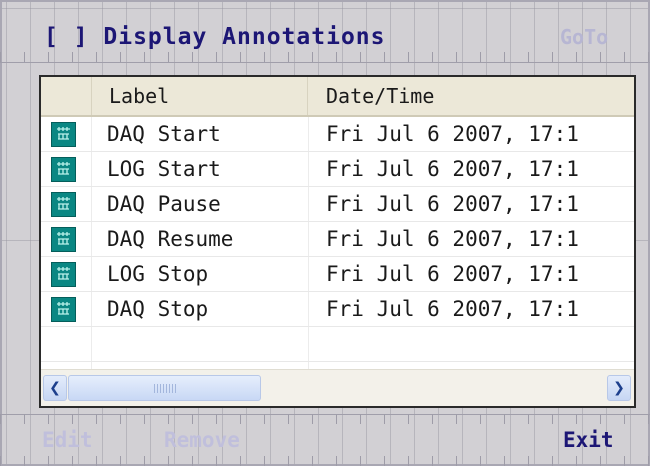 Image resolution: width=650 pixels, height=466 pixels. Describe the element at coordinates (337, 387) in the screenshot. I see `horizontal-scrollbar: ❮ ❯` at that location.